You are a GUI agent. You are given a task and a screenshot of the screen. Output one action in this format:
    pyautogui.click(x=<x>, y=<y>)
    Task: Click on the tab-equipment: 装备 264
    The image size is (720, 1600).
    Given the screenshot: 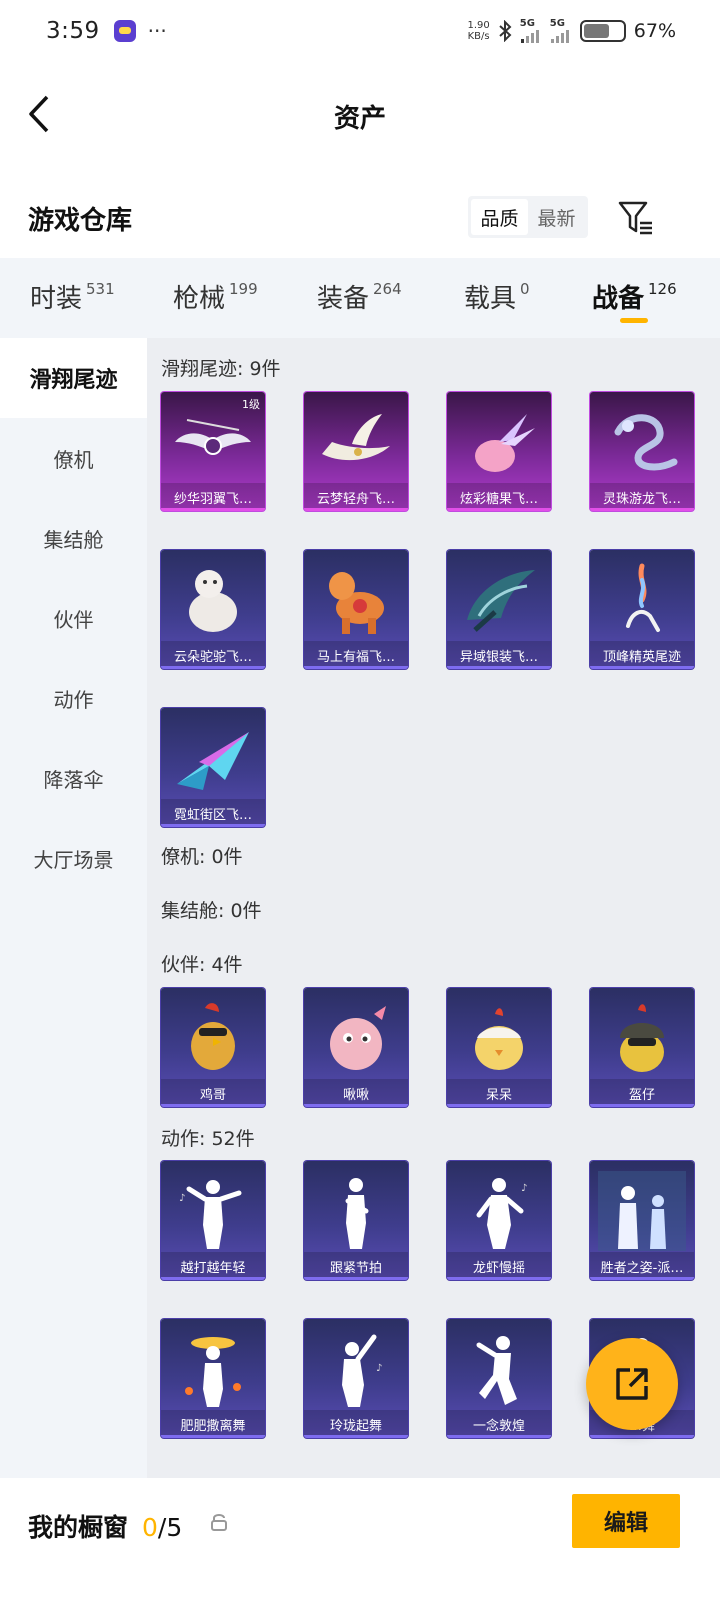 What is the action you would take?
    pyautogui.click(x=359, y=296)
    